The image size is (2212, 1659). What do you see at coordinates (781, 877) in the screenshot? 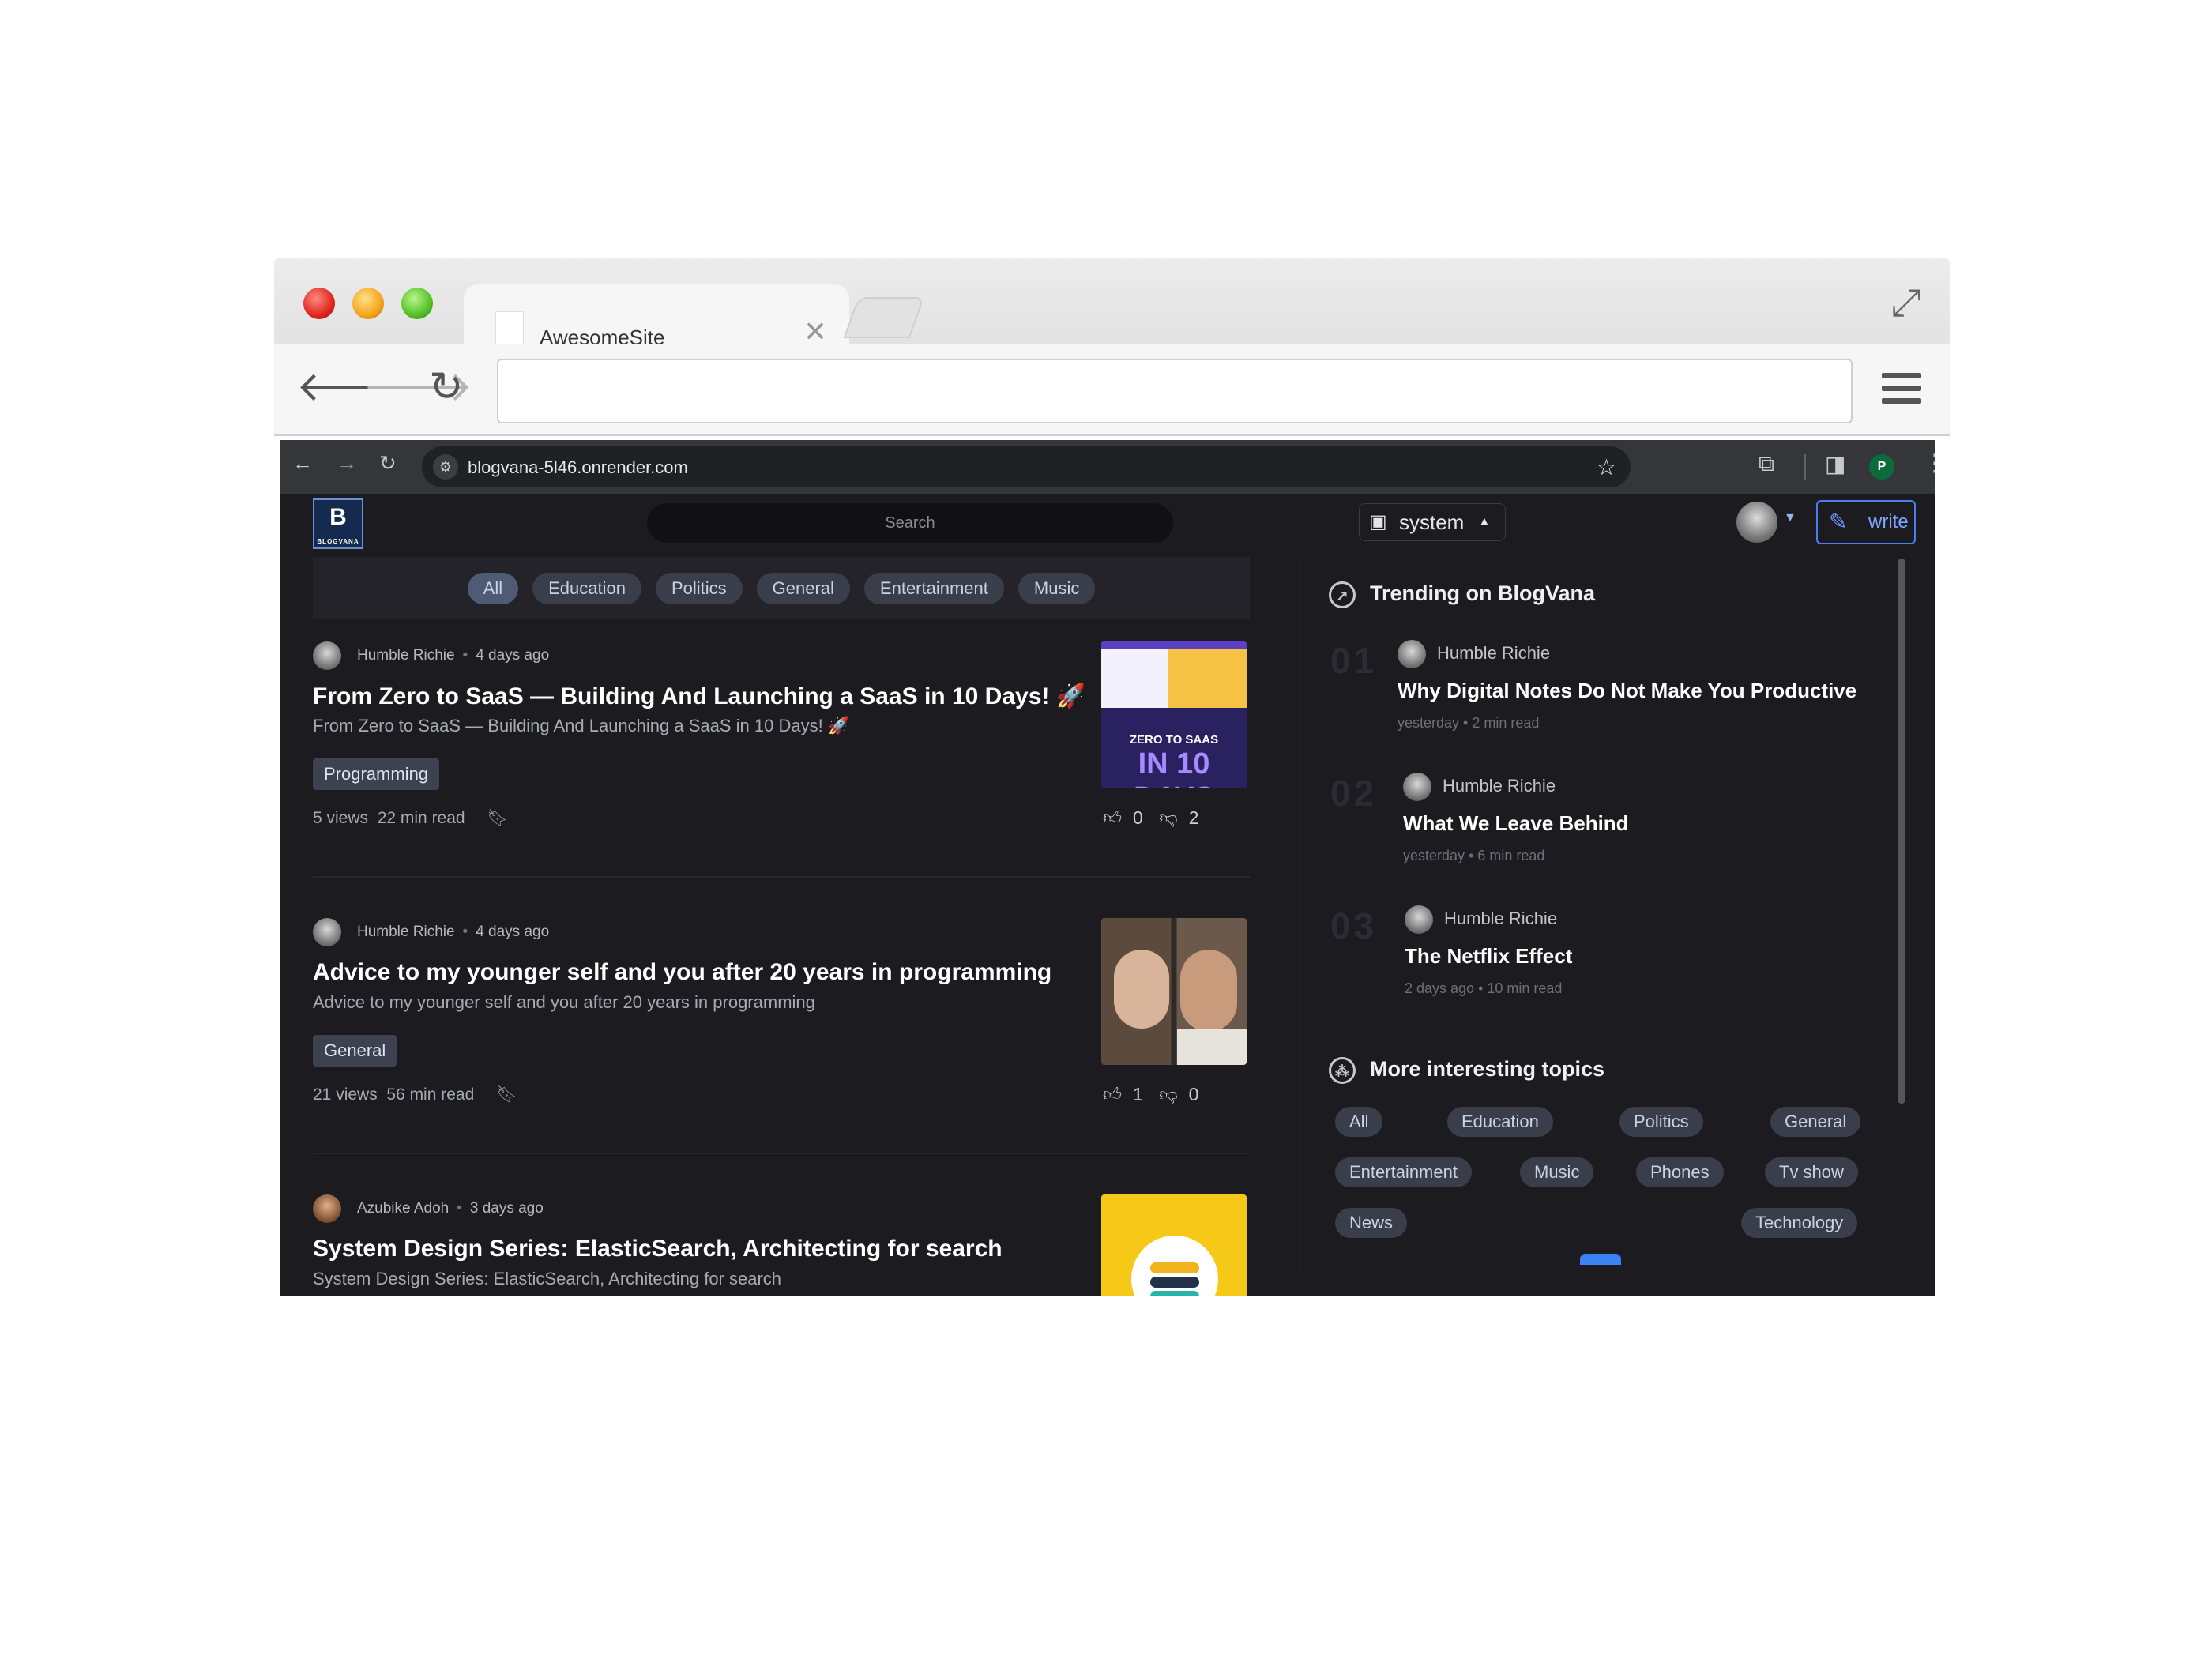
I see `article-divider` at bounding box center [781, 877].